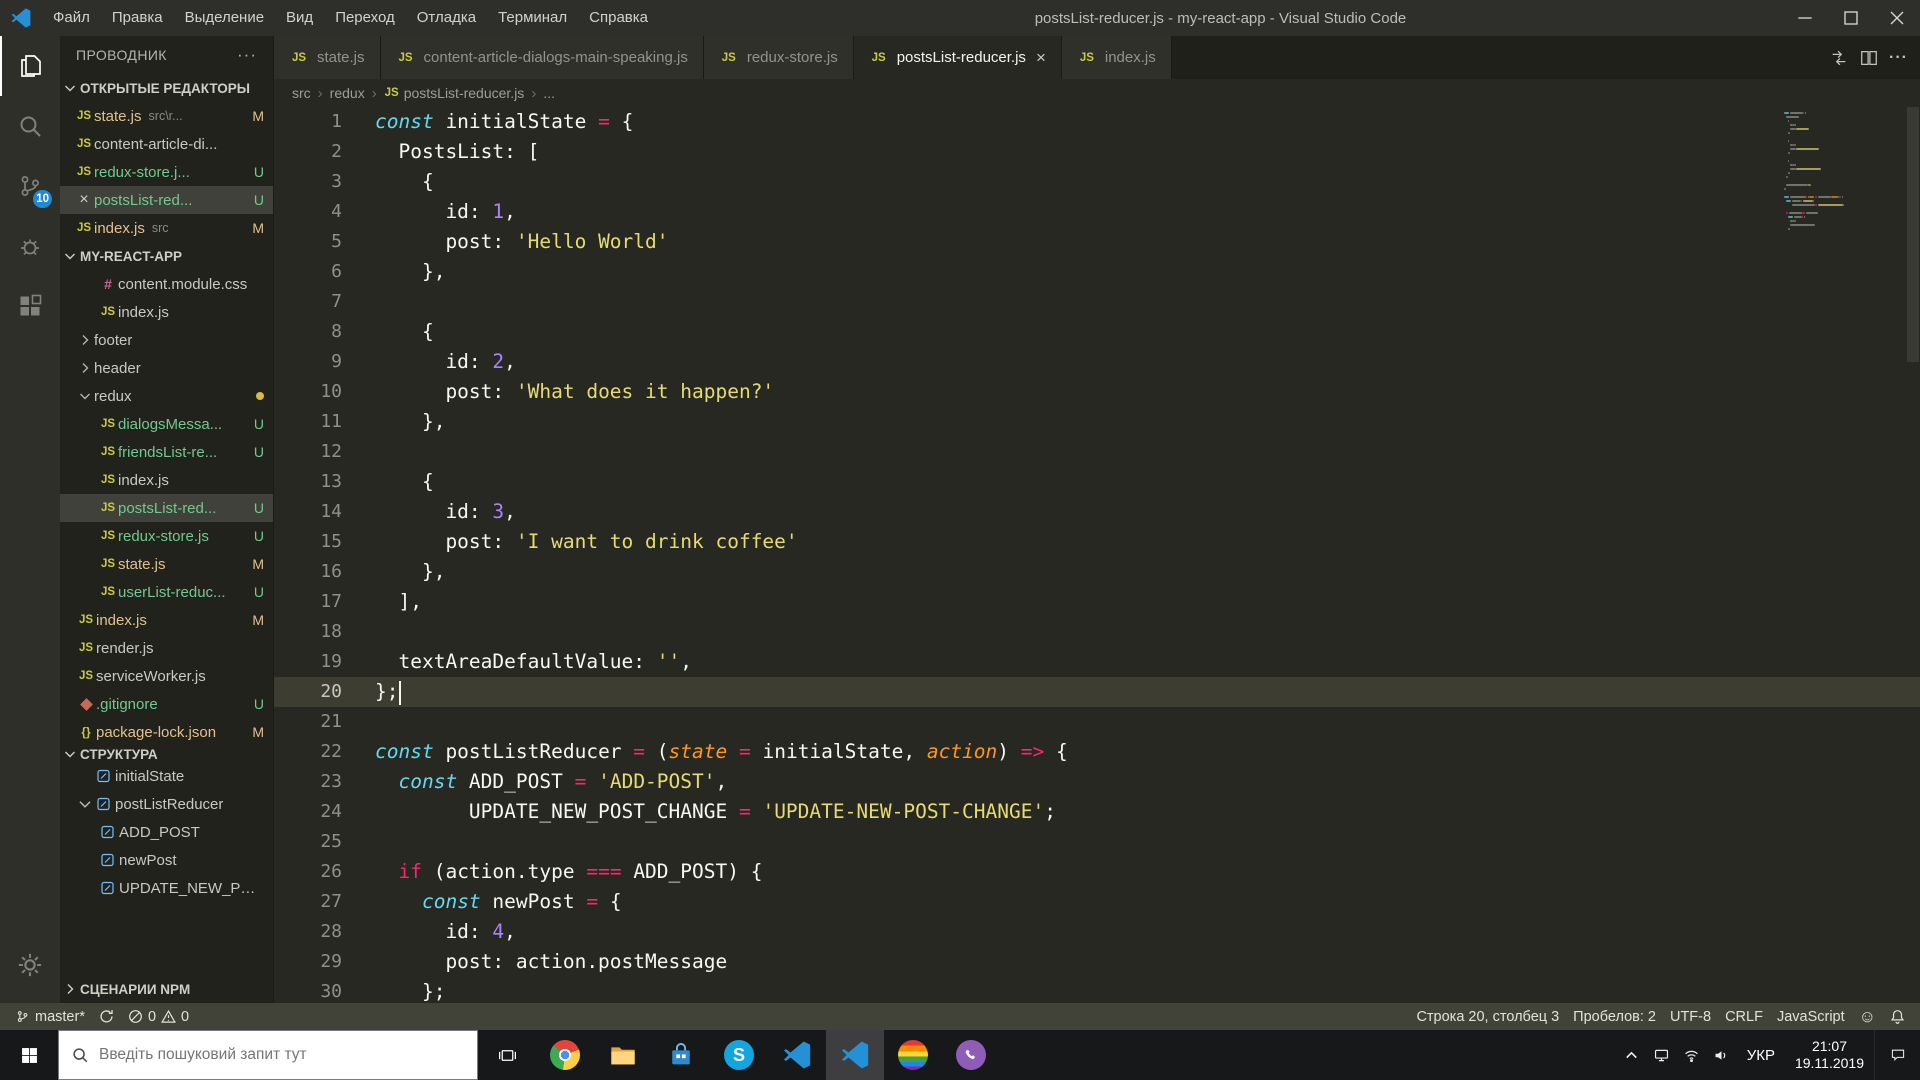 This screenshot has width=1920, height=1080. Describe the element at coordinates (778, 57) in the screenshot. I see `tab-redux-store.js: JS redux-store.js` at that location.